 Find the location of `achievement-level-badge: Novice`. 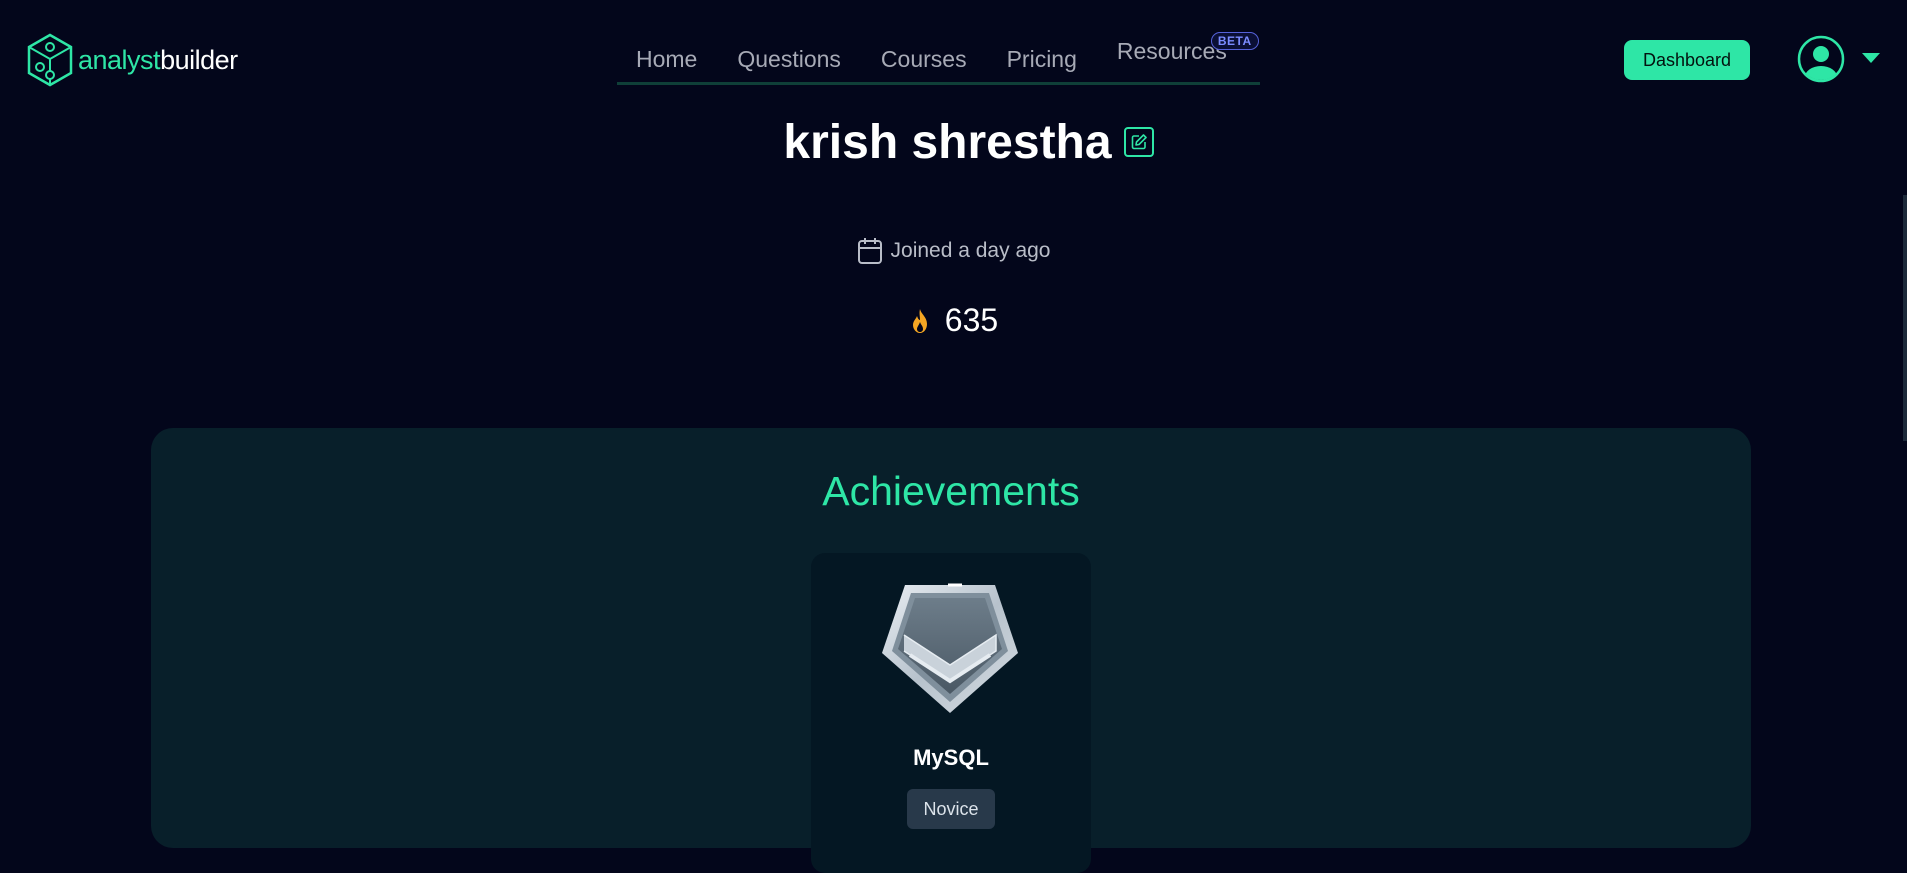

achievement-level-badge: Novice is located at coordinates (951, 809).